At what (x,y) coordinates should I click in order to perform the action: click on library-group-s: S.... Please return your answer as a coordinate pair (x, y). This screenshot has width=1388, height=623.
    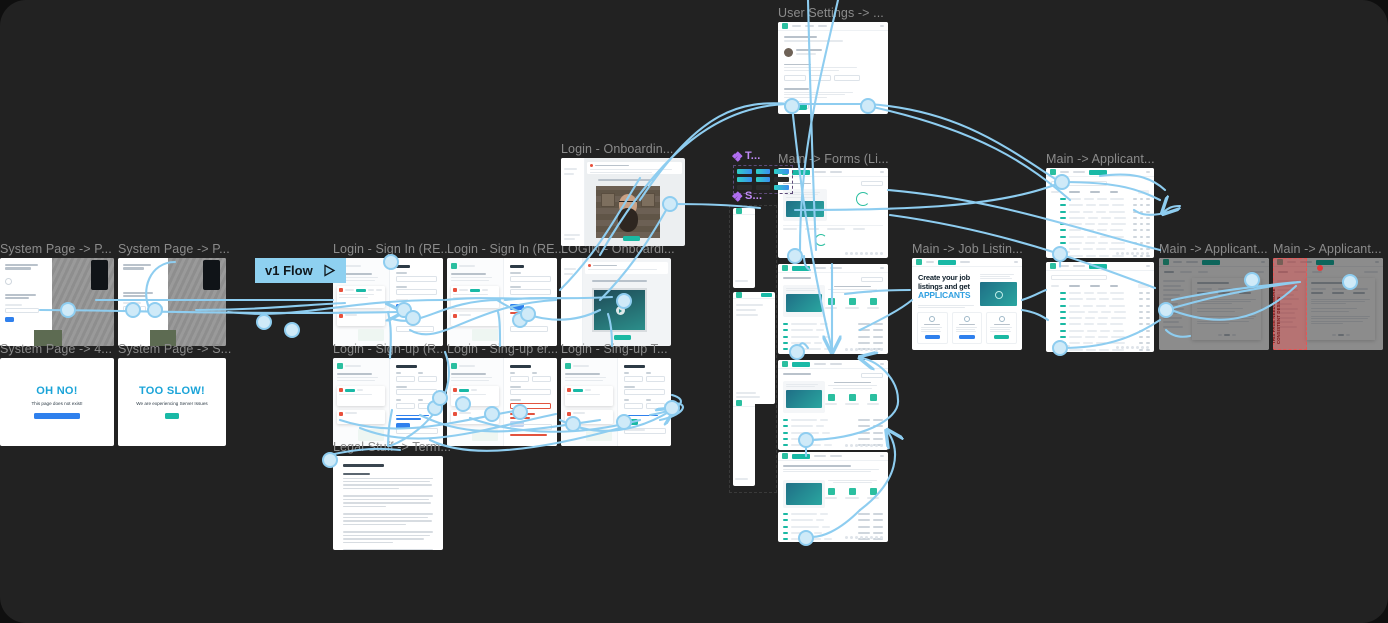
    Looking at the image, I should click on (762, 197).